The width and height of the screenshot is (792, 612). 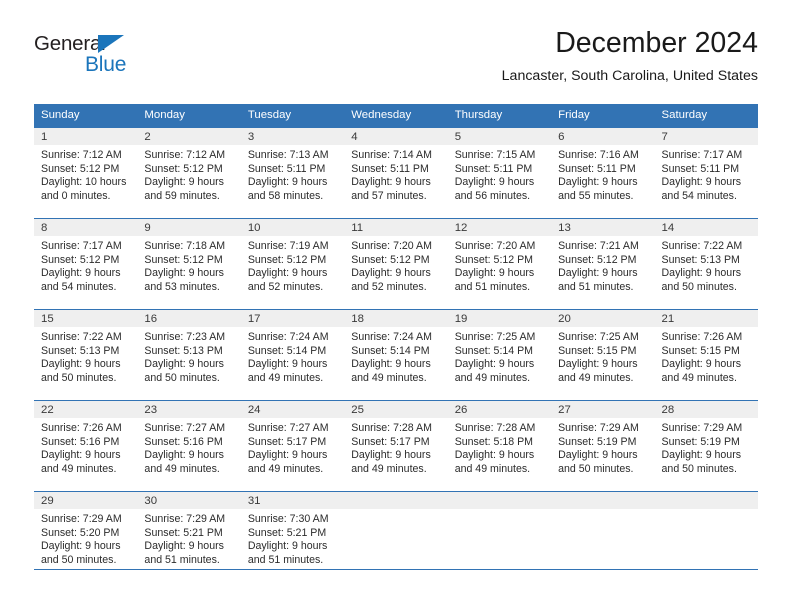 I want to click on day-number: 24, so click(x=292, y=409).